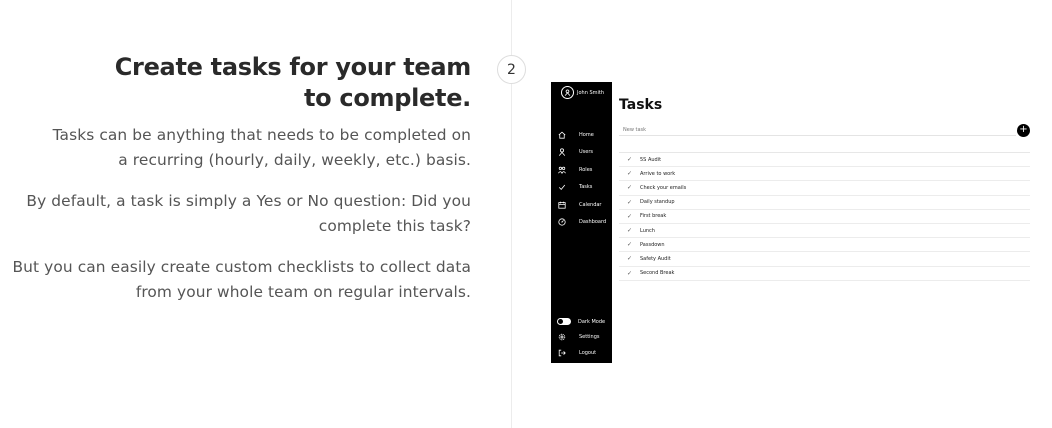 The height and width of the screenshot is (428, 1052). Describe the element at coordinates (293, 82) in the screenshot. I see `section-title: Create tasks for your team to complete.` at that location.